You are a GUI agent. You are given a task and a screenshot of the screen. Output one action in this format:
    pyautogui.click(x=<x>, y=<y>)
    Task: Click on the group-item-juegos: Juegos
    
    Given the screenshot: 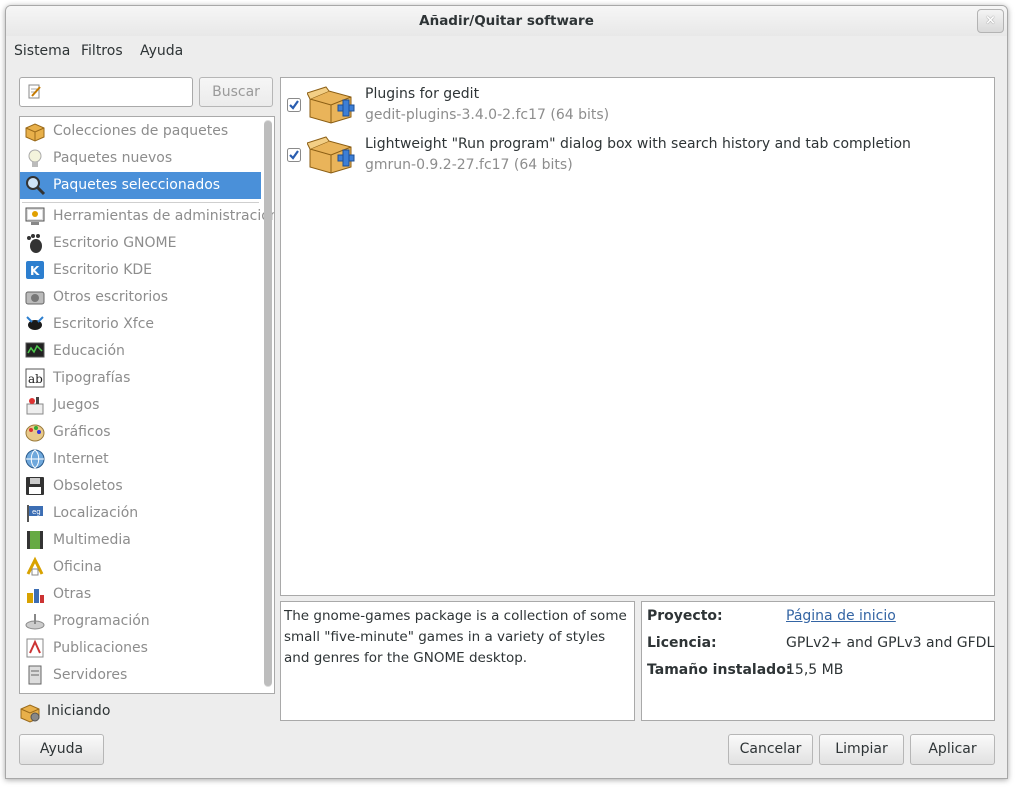 What is the action you would take?
    pyautogui.click(x=140, y=405)
    